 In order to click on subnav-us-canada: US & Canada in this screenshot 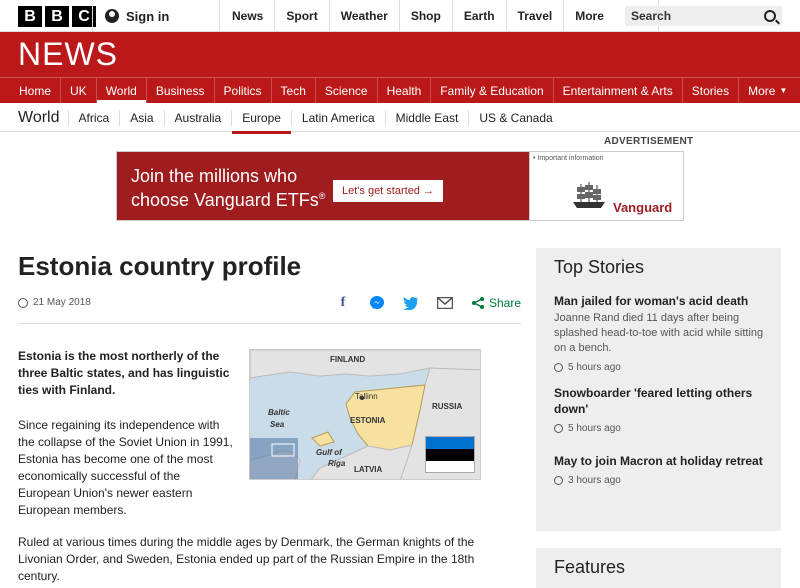, I will do `click(515, 117)`.